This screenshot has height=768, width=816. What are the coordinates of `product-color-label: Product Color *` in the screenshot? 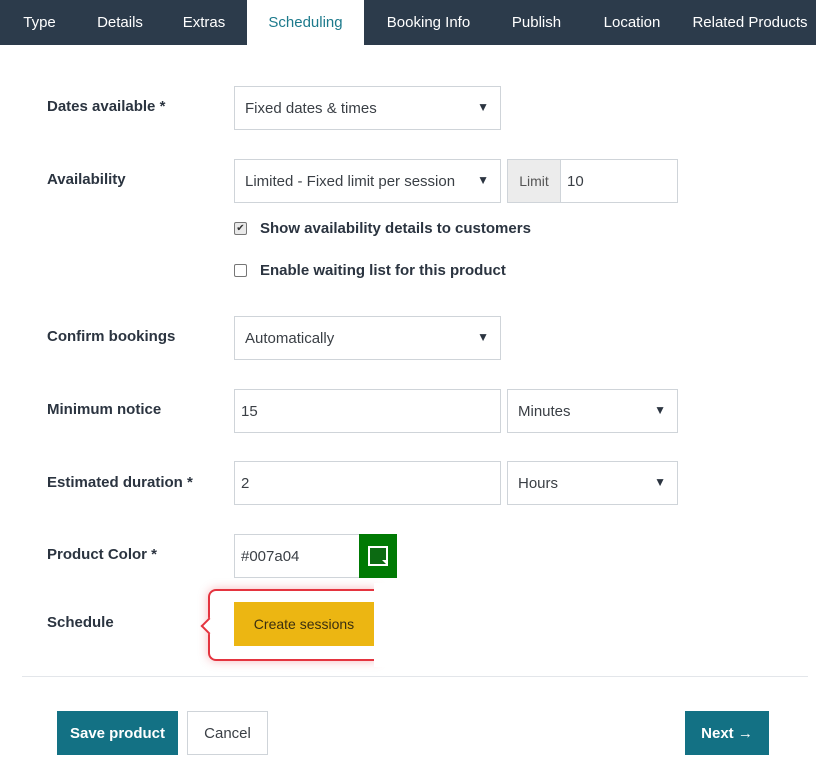 It's located at (102, 554).